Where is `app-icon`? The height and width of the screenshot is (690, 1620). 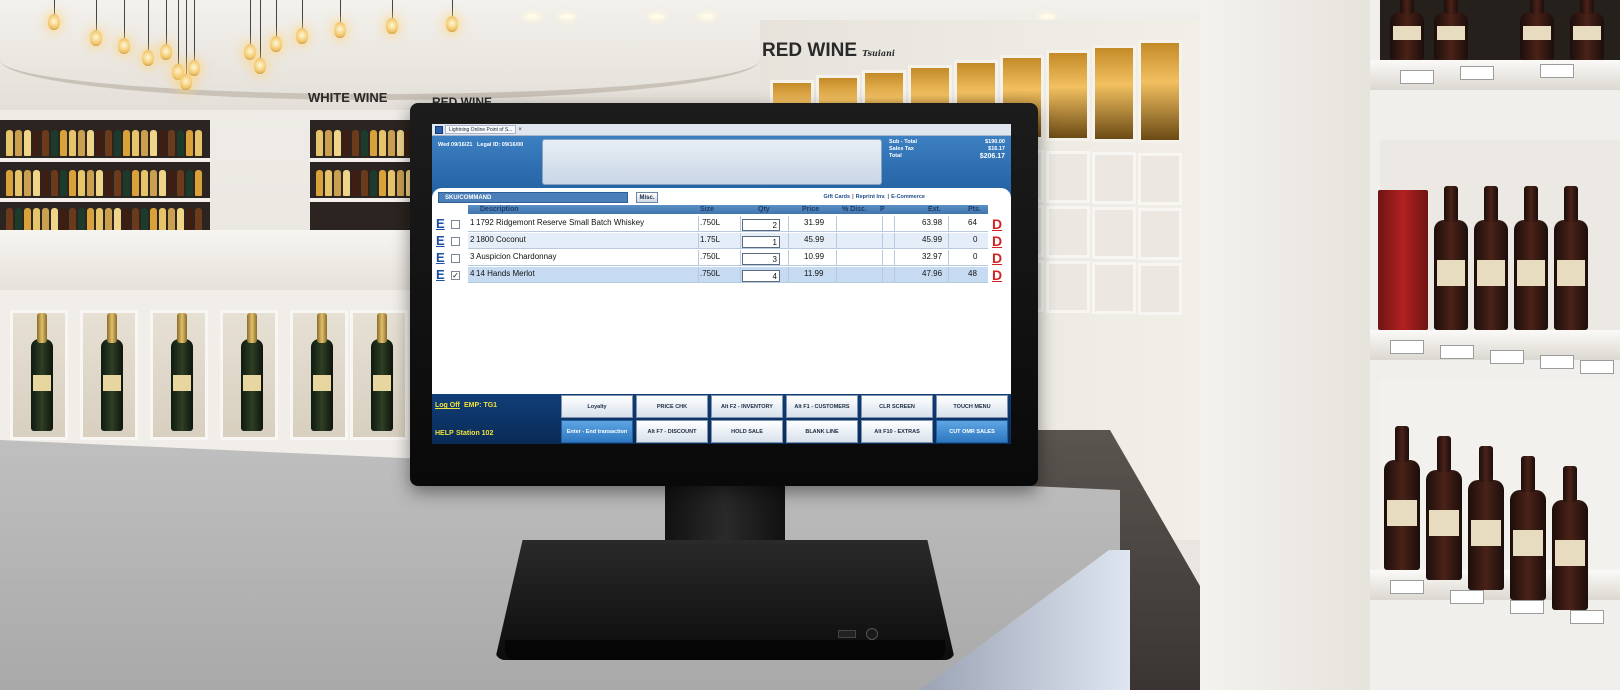
app-icon is located at coordinates (439, 129).